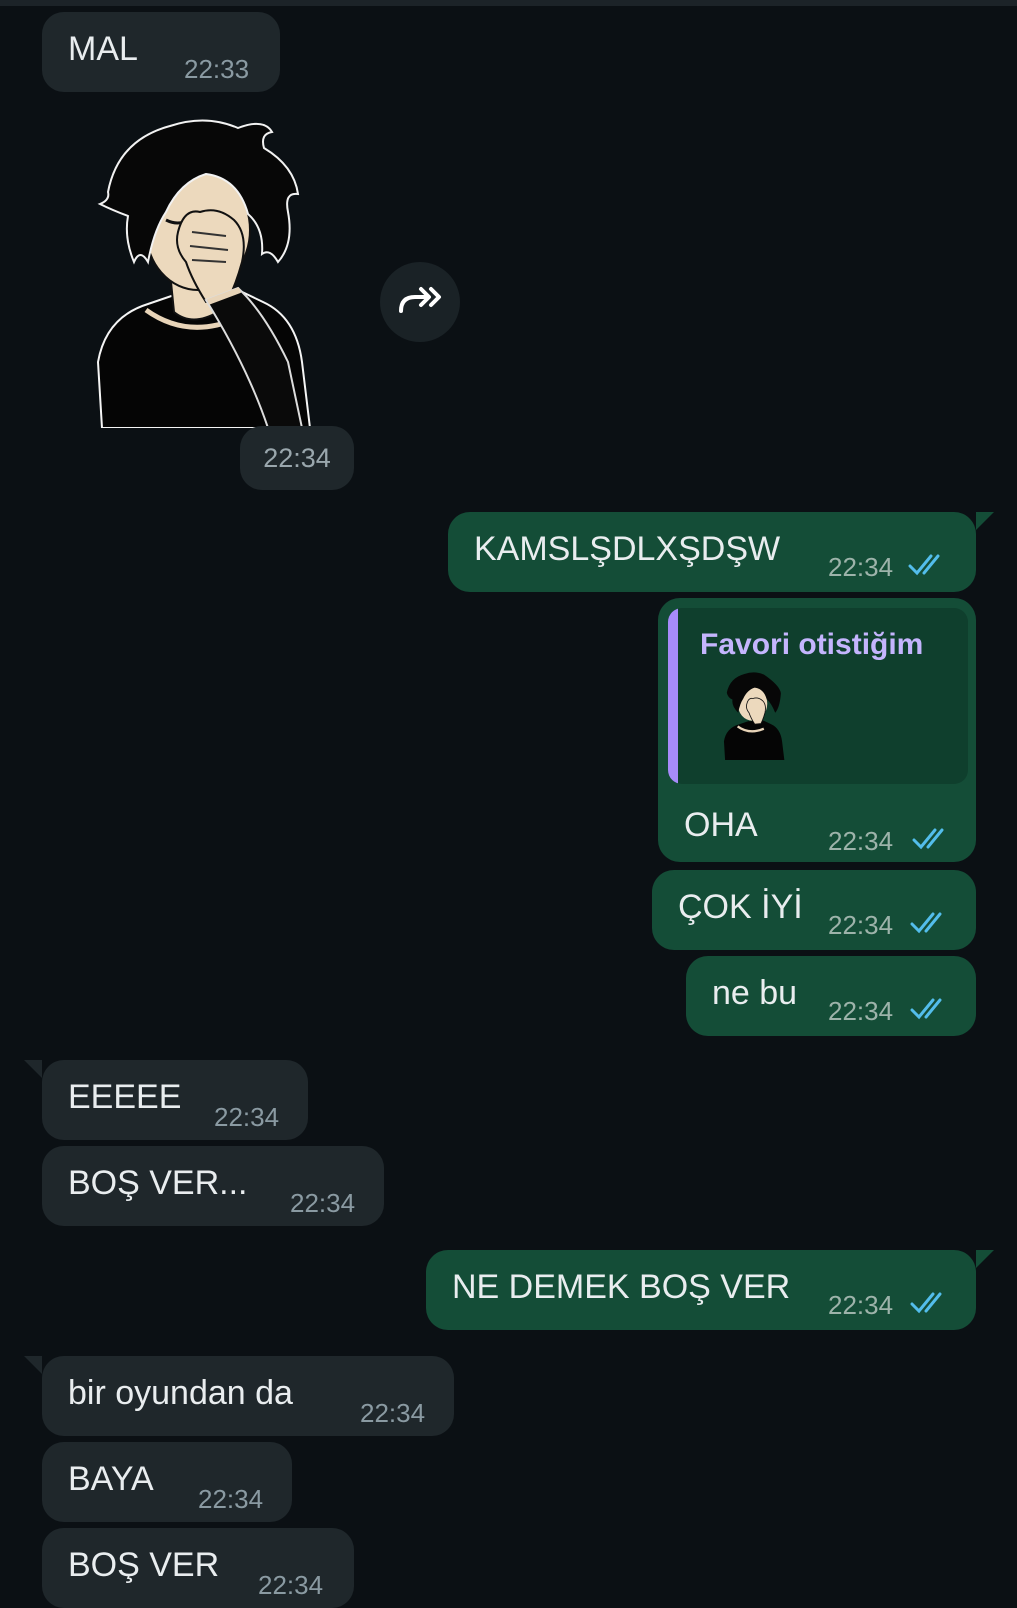 This screenshot has width=1017, height=1608. I want to click on message-text: MAL, so click(103, 49).